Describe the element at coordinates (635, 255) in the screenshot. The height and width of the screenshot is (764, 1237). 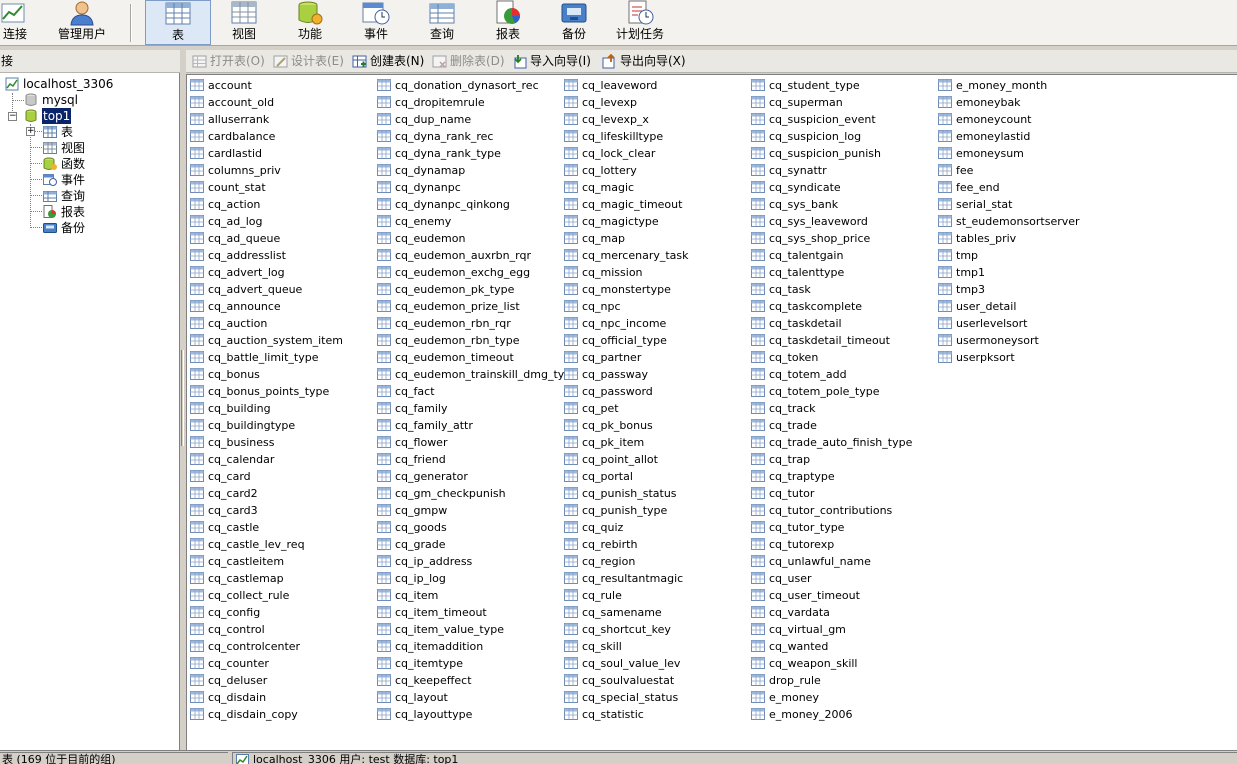
I see `table-name: cq_mercenary_task` at that location.